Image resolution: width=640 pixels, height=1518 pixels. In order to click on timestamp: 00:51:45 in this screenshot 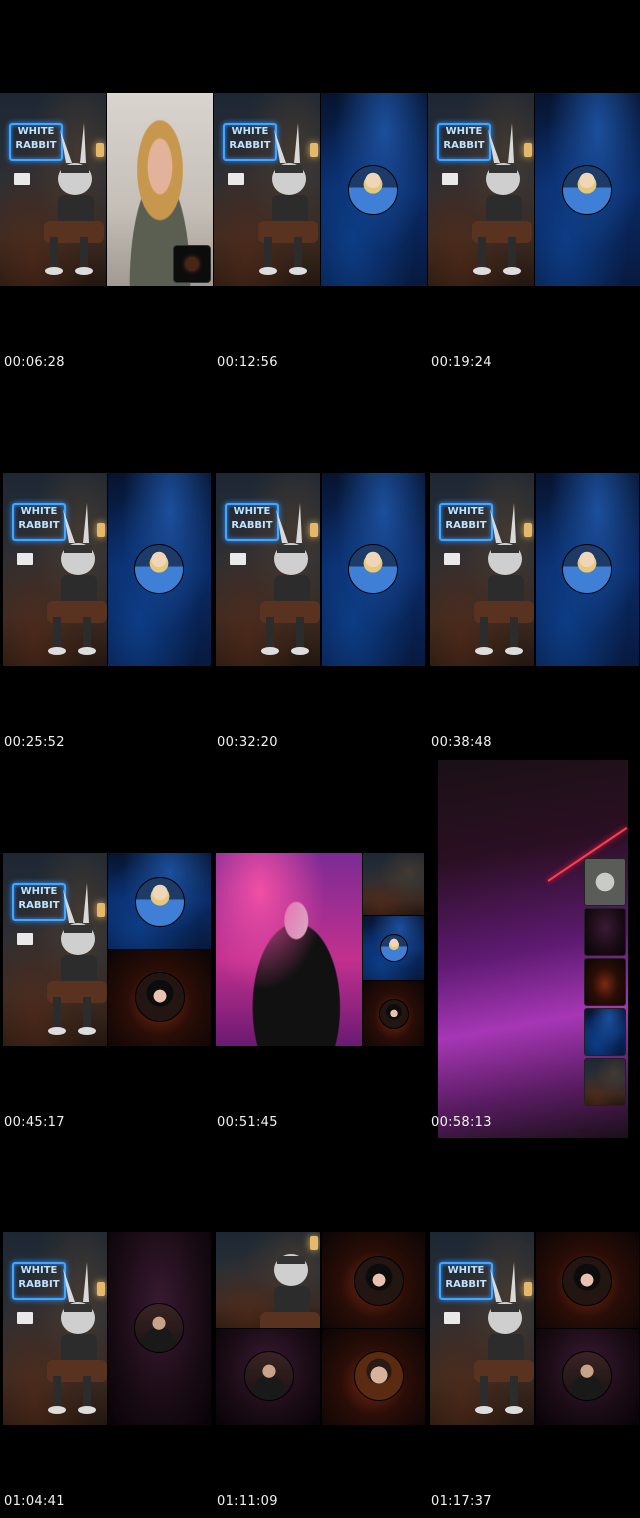, I will do `click(247, 1122)`.